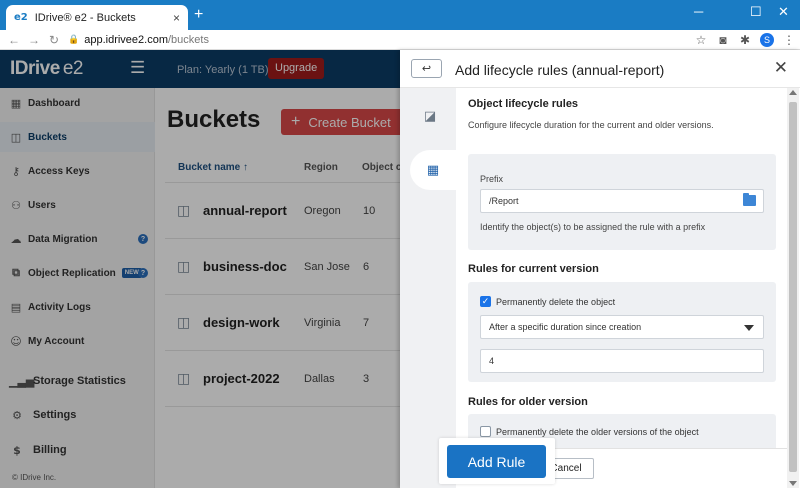 The width and height of the screenshot is (800, 488). What do you see at coordinates (200, 69) in the screenshot?
I see `modal-backdrop-header` at bounding box center [200, 69].